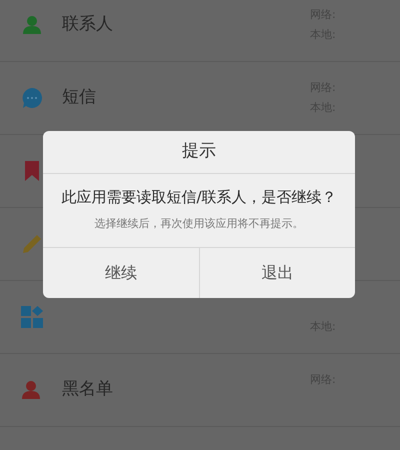 This screenshot has width=400, height=450. What do you see at coordinates (32, 171) in the screenshot?
I see `bookmark-icon` at bounding box center [32, 171].